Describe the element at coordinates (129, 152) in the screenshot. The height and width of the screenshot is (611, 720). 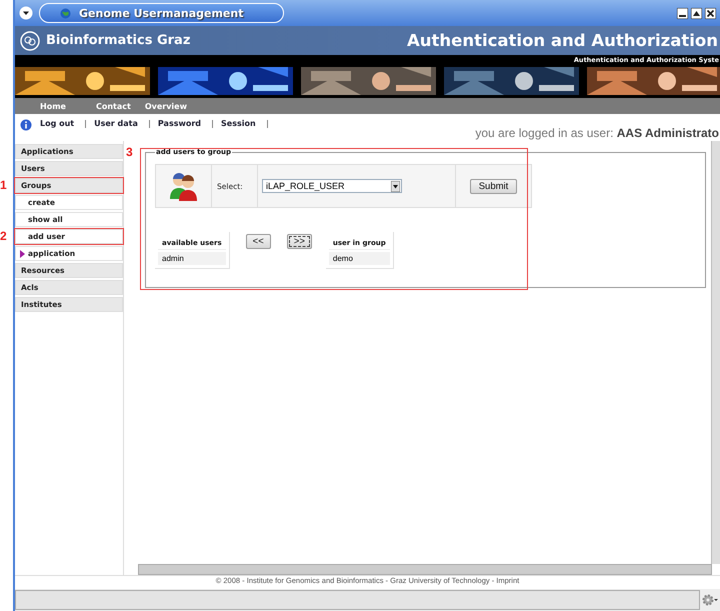
I see `annotation-number: 3` at that location.